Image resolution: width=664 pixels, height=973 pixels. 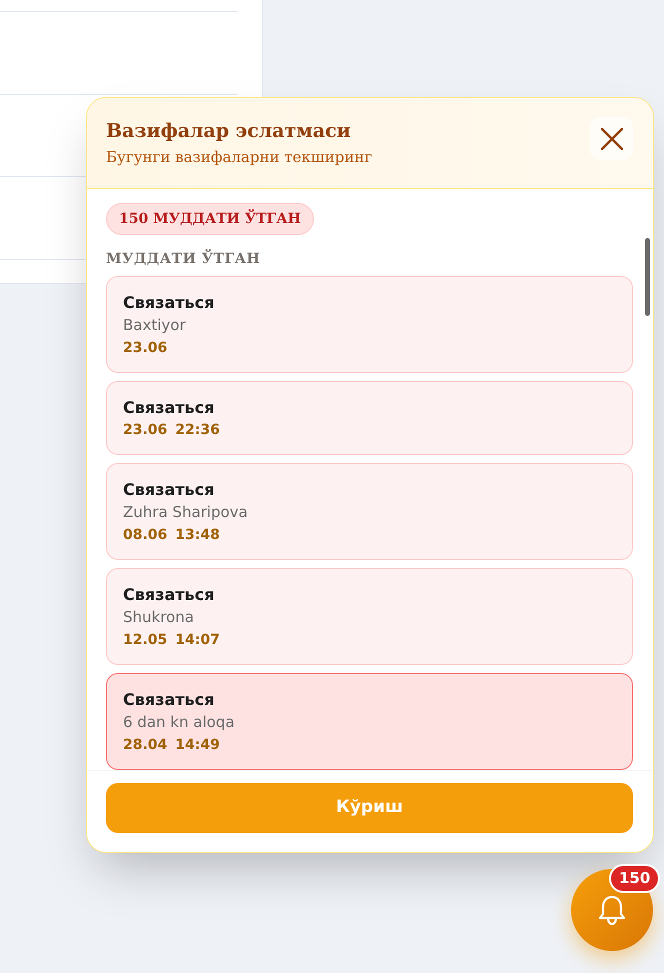 What do you see at coordinates (184, 259) in the screenshot?
I see `section-label: МУДДАТИ ЎТГАН` at bounding box center [184, 259].